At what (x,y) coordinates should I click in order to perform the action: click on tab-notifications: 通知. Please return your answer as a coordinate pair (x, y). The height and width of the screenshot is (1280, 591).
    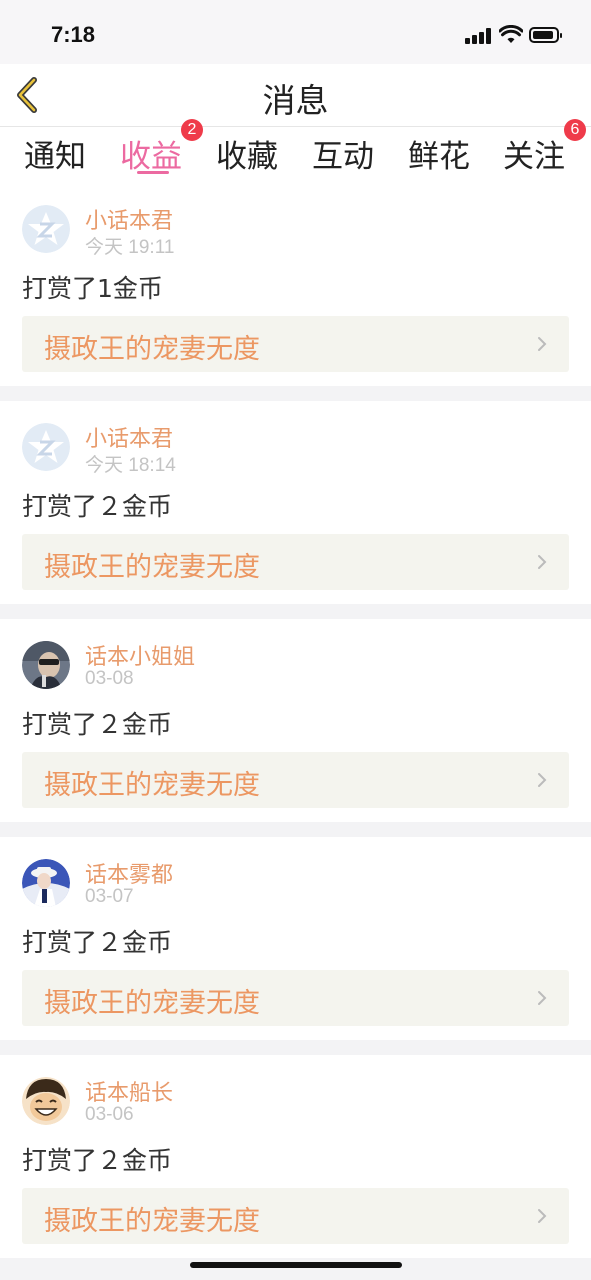
    Looking at the image, I should click on (55, 153).